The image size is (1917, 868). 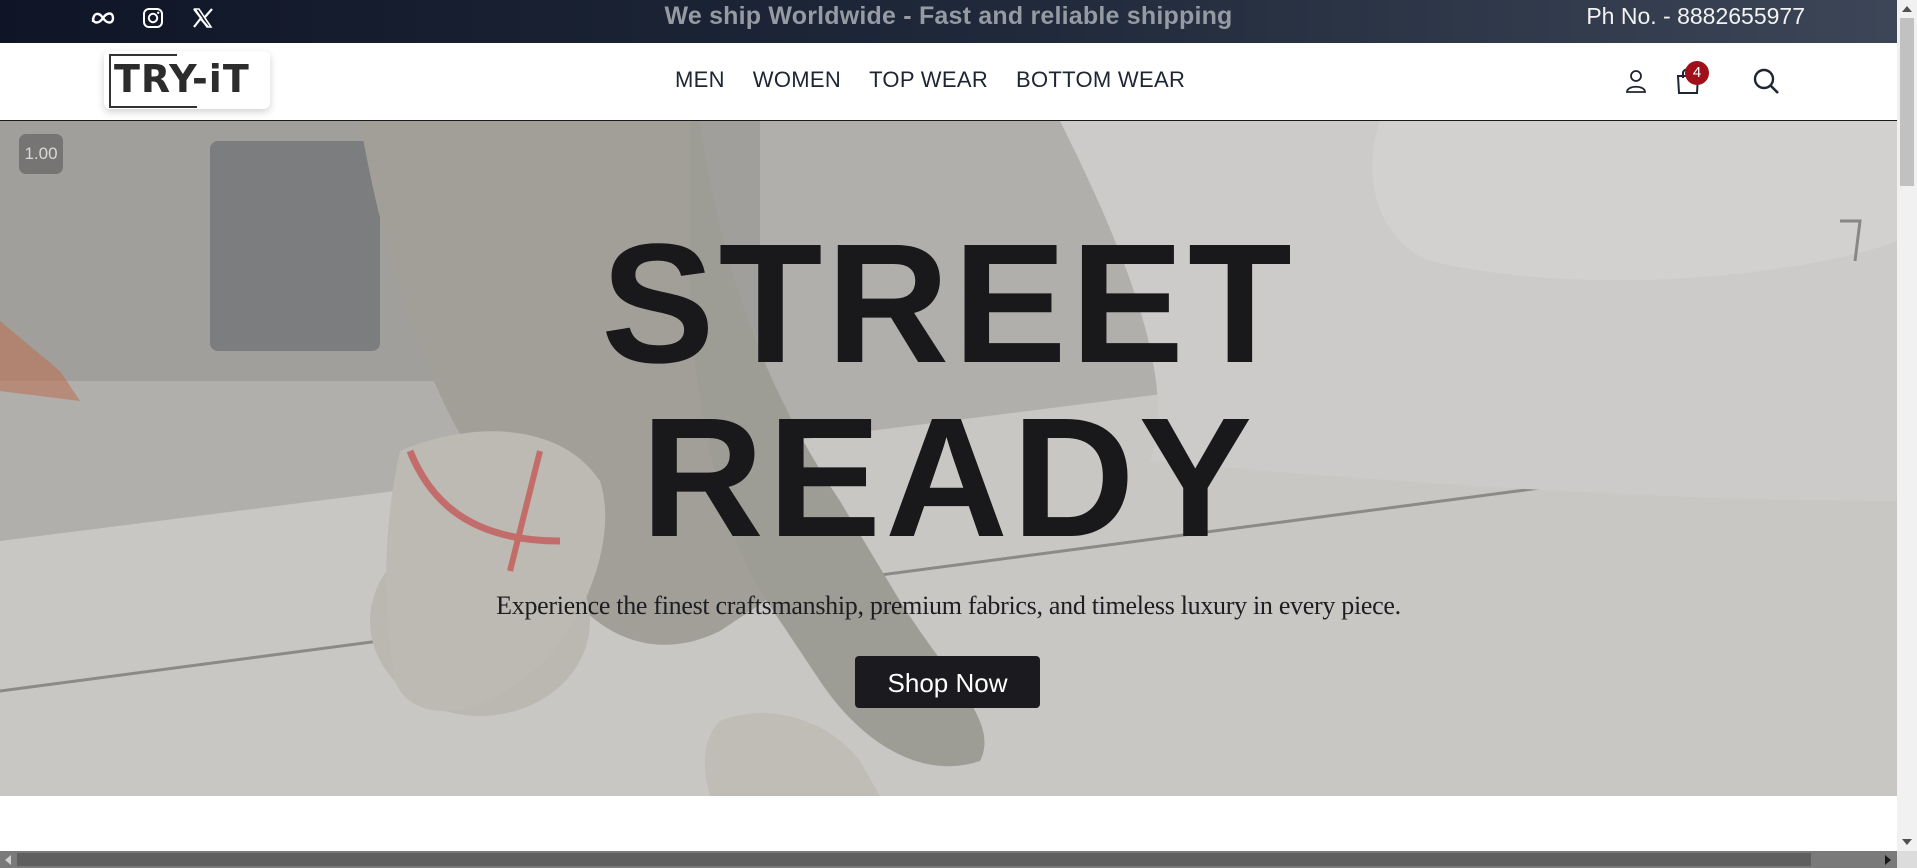 What do you see at coordinates (1907, 842) in the screenshot?
I see `scroll-down-arrow-icon` at bounding box center [1907, 842].